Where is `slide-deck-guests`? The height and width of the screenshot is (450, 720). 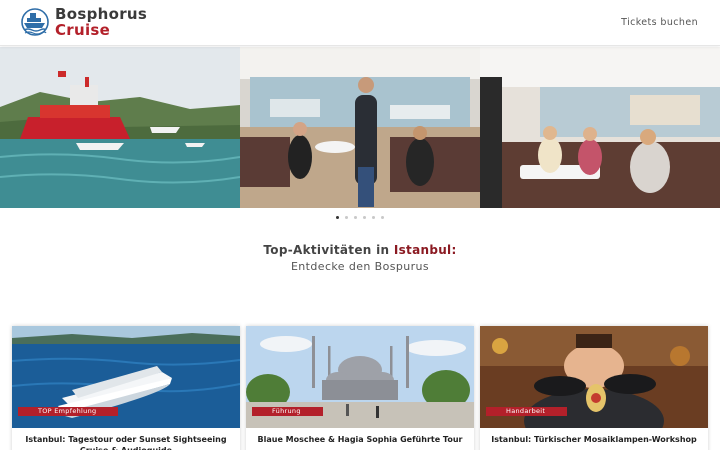 slide-deck-guests is located at coordinates (600, 127).